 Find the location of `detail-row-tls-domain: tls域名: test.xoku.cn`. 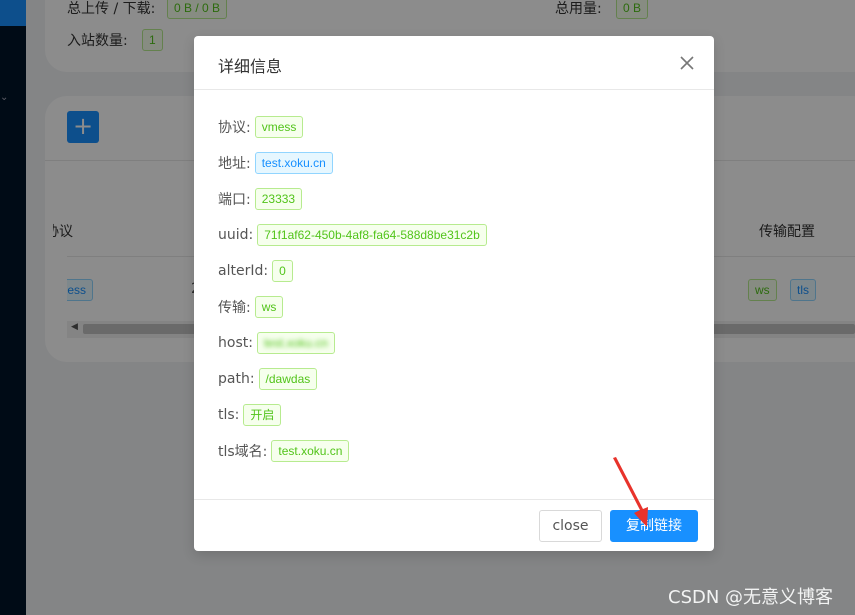

detail-row-tls-domain: tls域名: test.xoku.cn is located at coordinates (284, 451).